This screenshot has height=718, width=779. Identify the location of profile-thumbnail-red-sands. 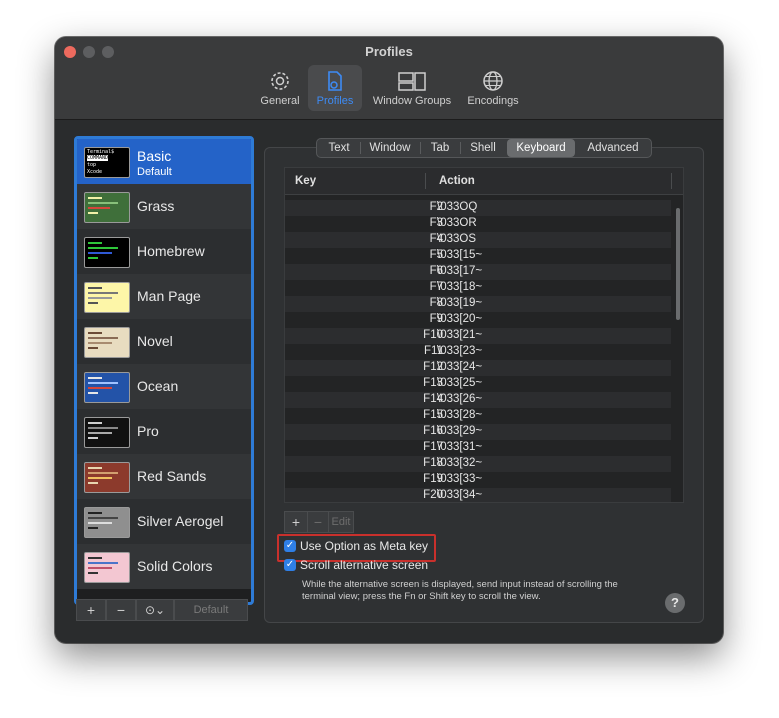
(107, 477).